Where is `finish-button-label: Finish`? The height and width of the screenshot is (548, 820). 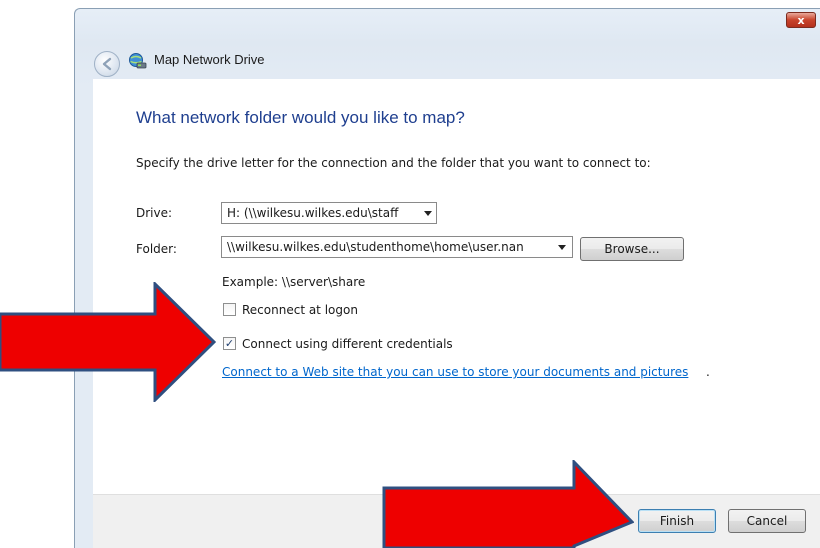 finish-button-label: Finish is located at coordinates (677, 521).